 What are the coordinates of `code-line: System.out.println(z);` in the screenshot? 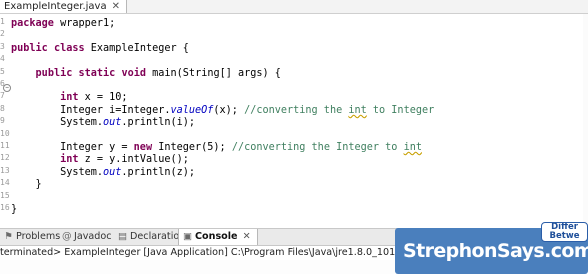 It's located at (222, 173).